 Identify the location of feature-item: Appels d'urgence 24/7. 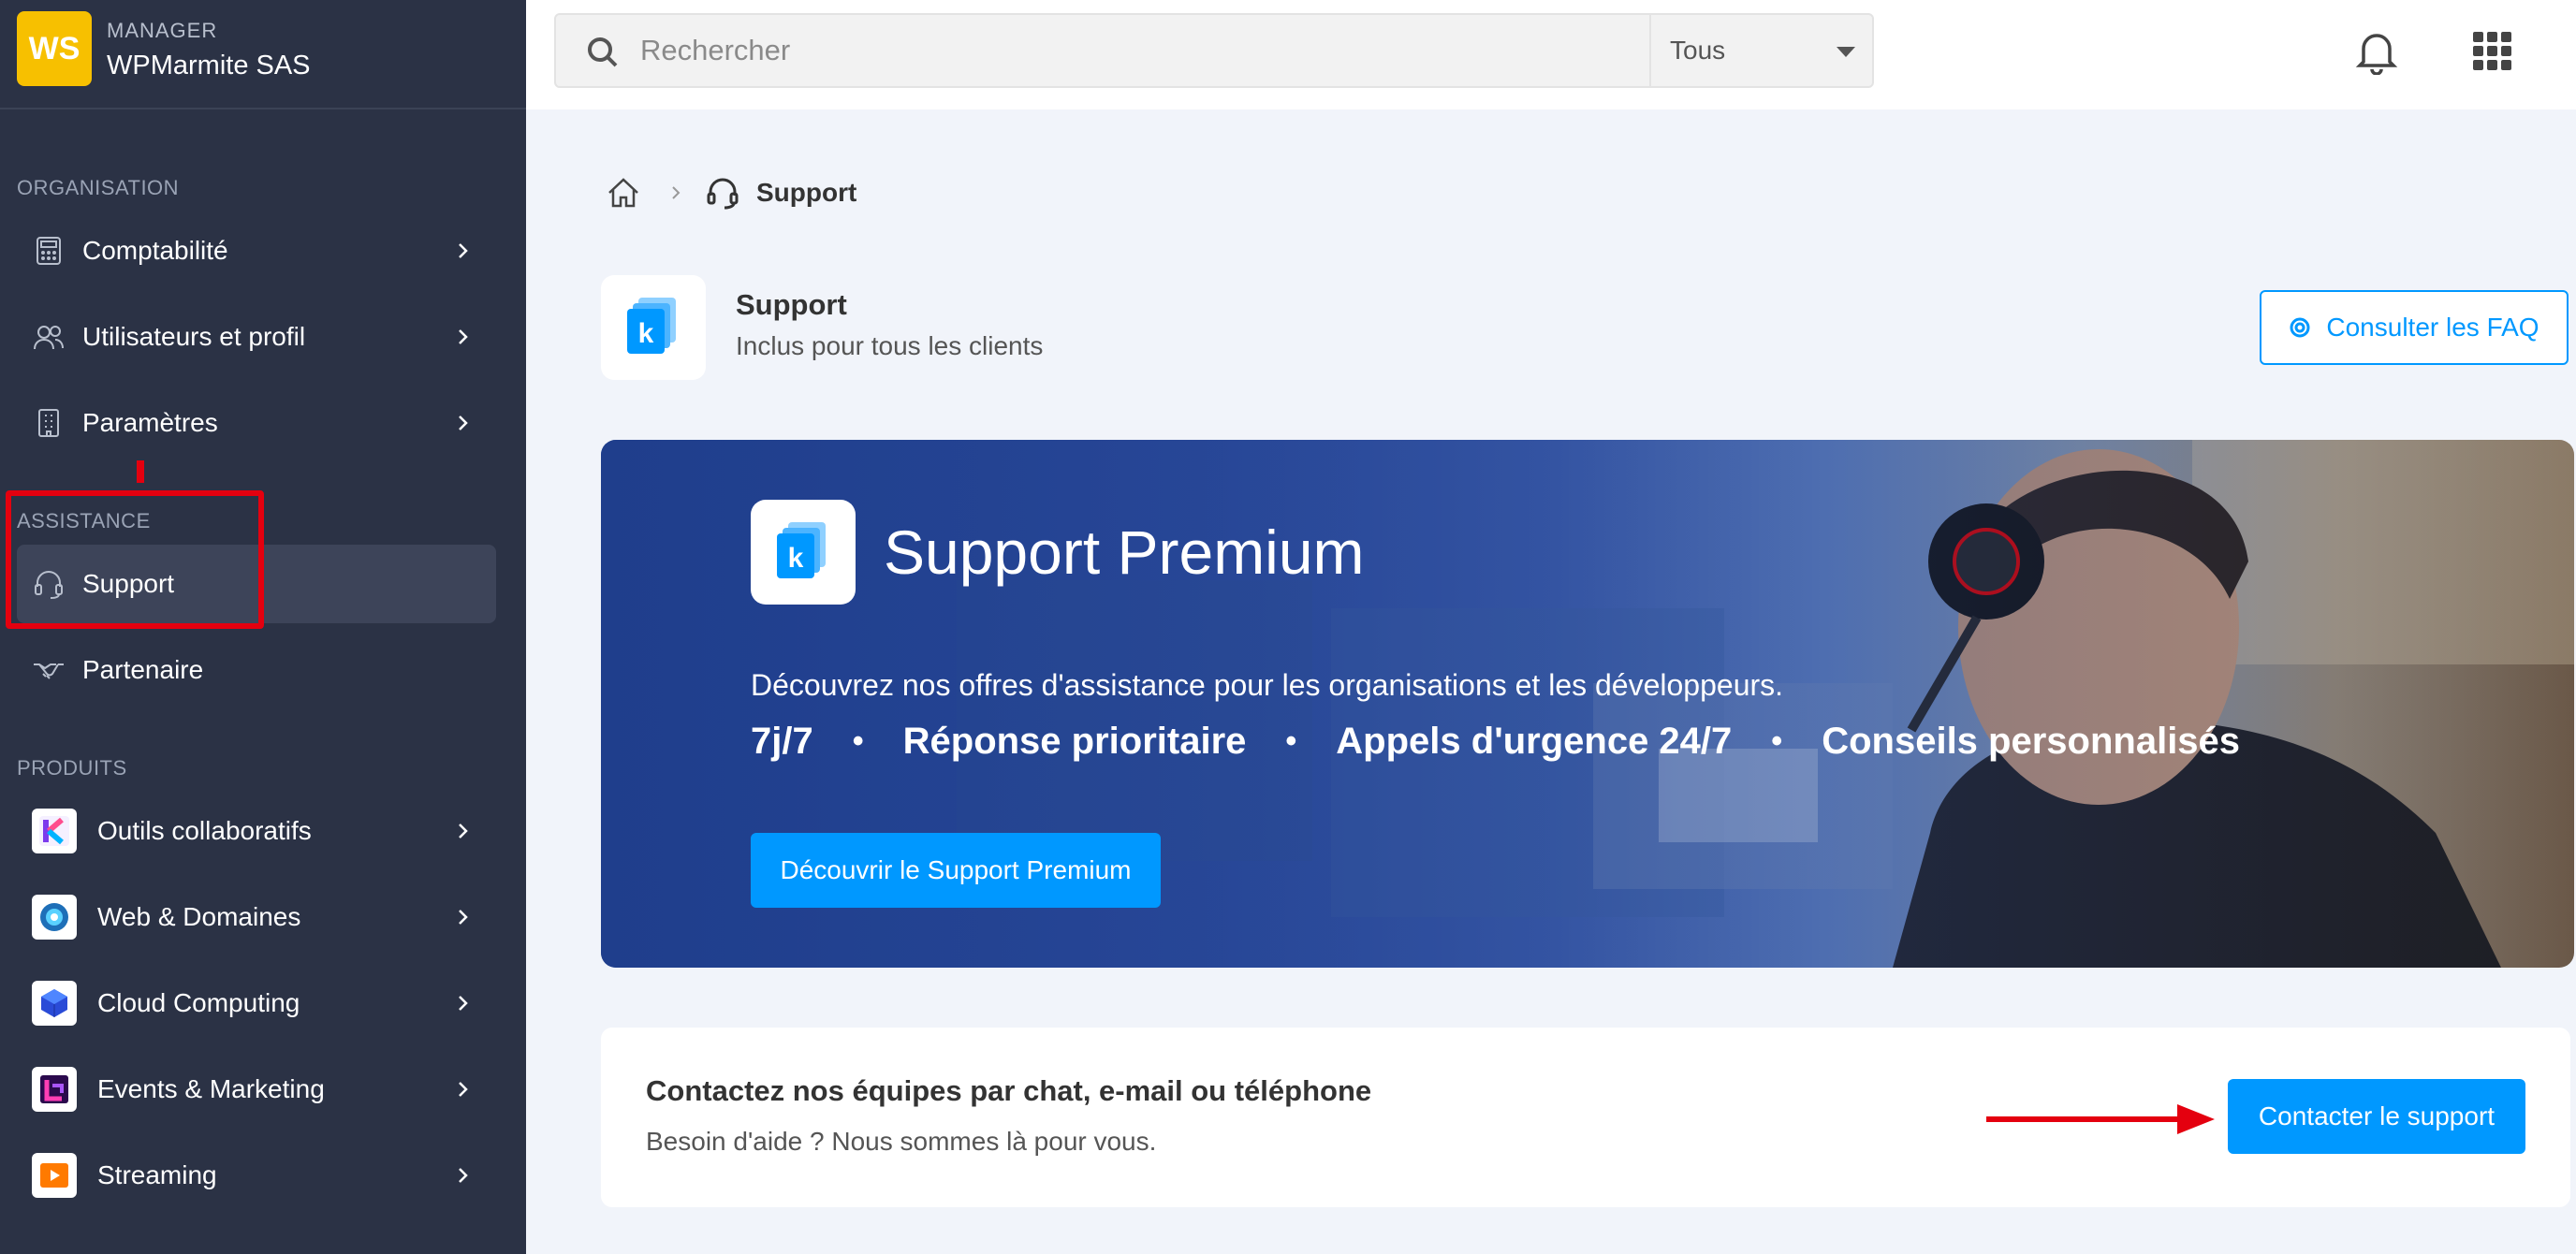
(1534, 741).